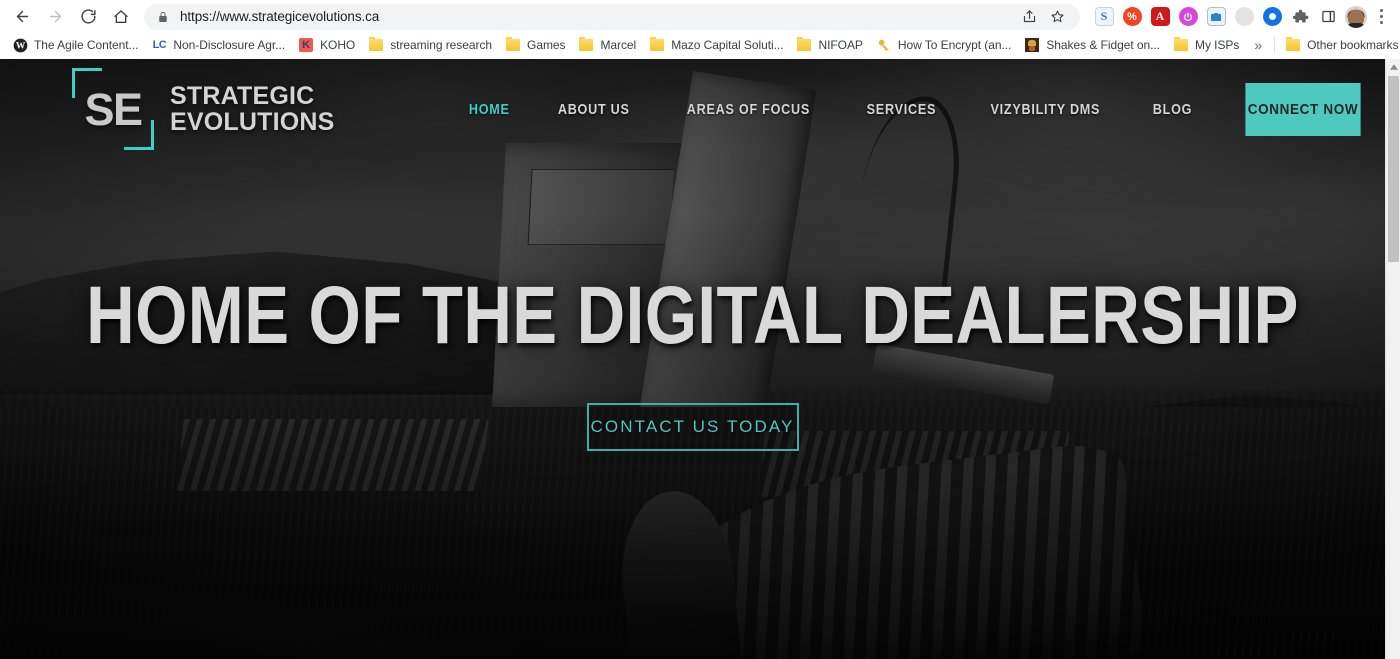  I want to click on page-scrollbar, so click(1392, 359).